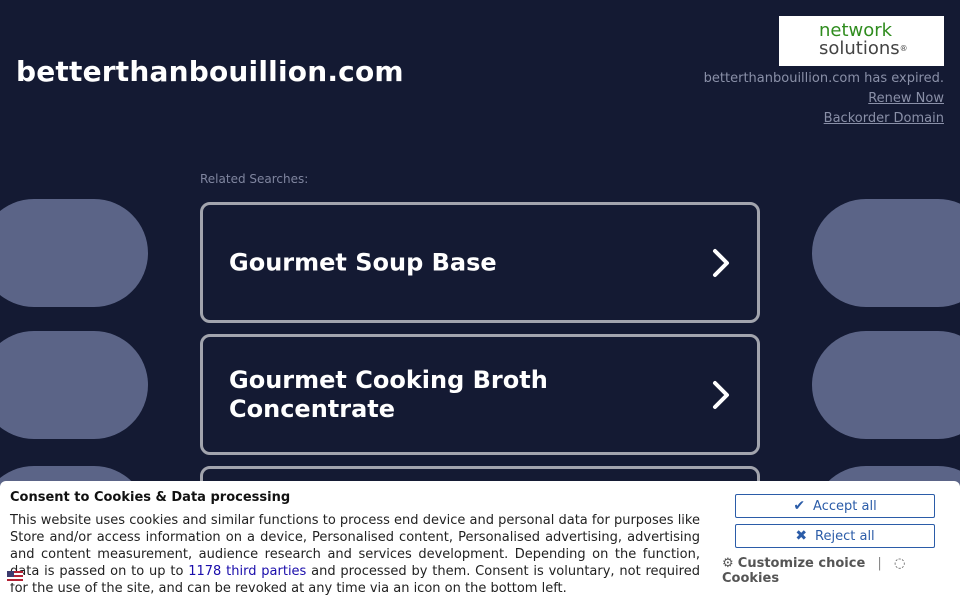  I want to click on logo-line-2-text: solutions, so click(859, 48).